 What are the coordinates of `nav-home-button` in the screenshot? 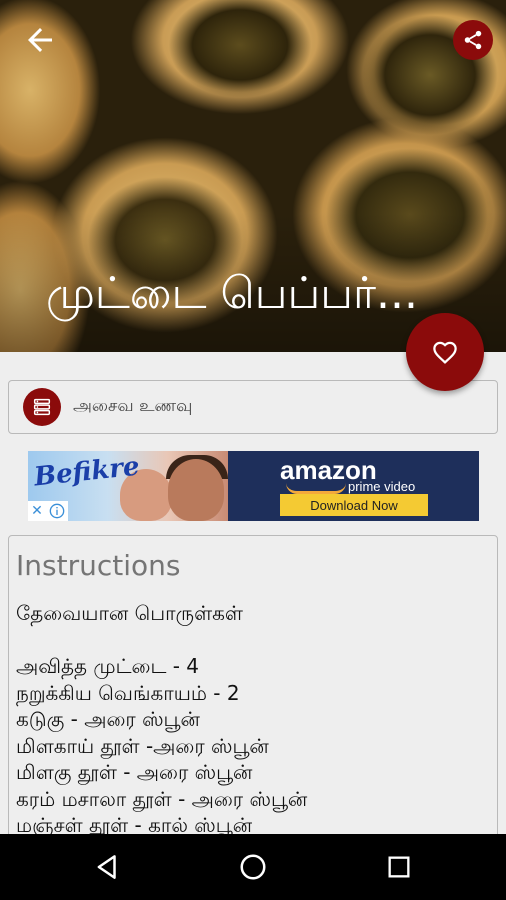 It's located at (253, 867).